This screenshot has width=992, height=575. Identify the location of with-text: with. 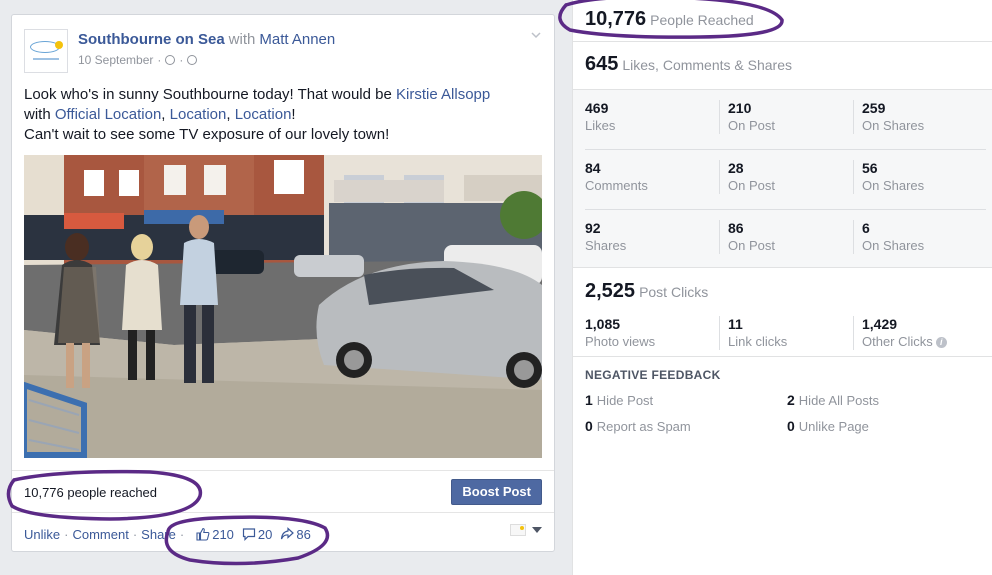
(242, 39).